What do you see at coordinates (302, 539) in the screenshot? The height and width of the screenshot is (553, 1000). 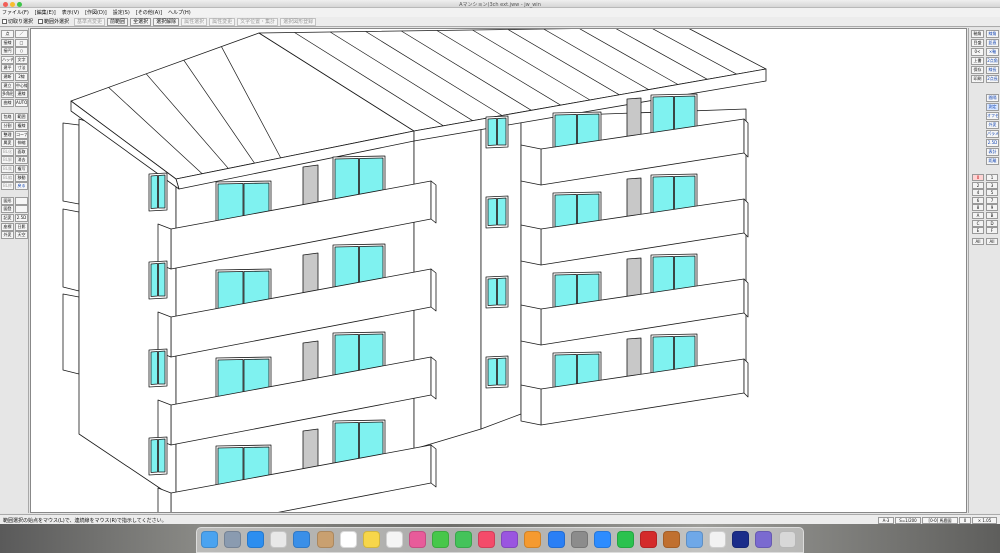 I see `dock-mail-icon` at bounding box center [302, 539].